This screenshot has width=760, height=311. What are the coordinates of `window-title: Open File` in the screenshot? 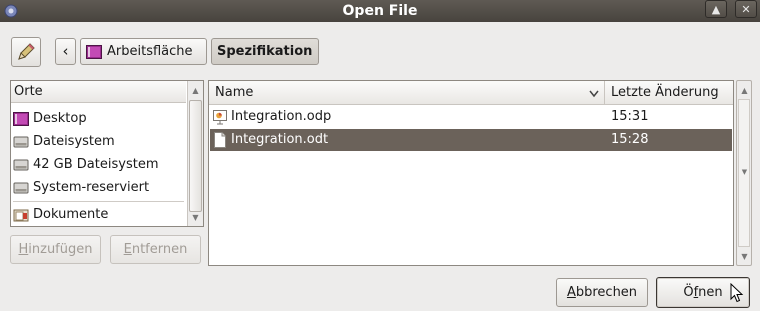 It's located at (380, 11).